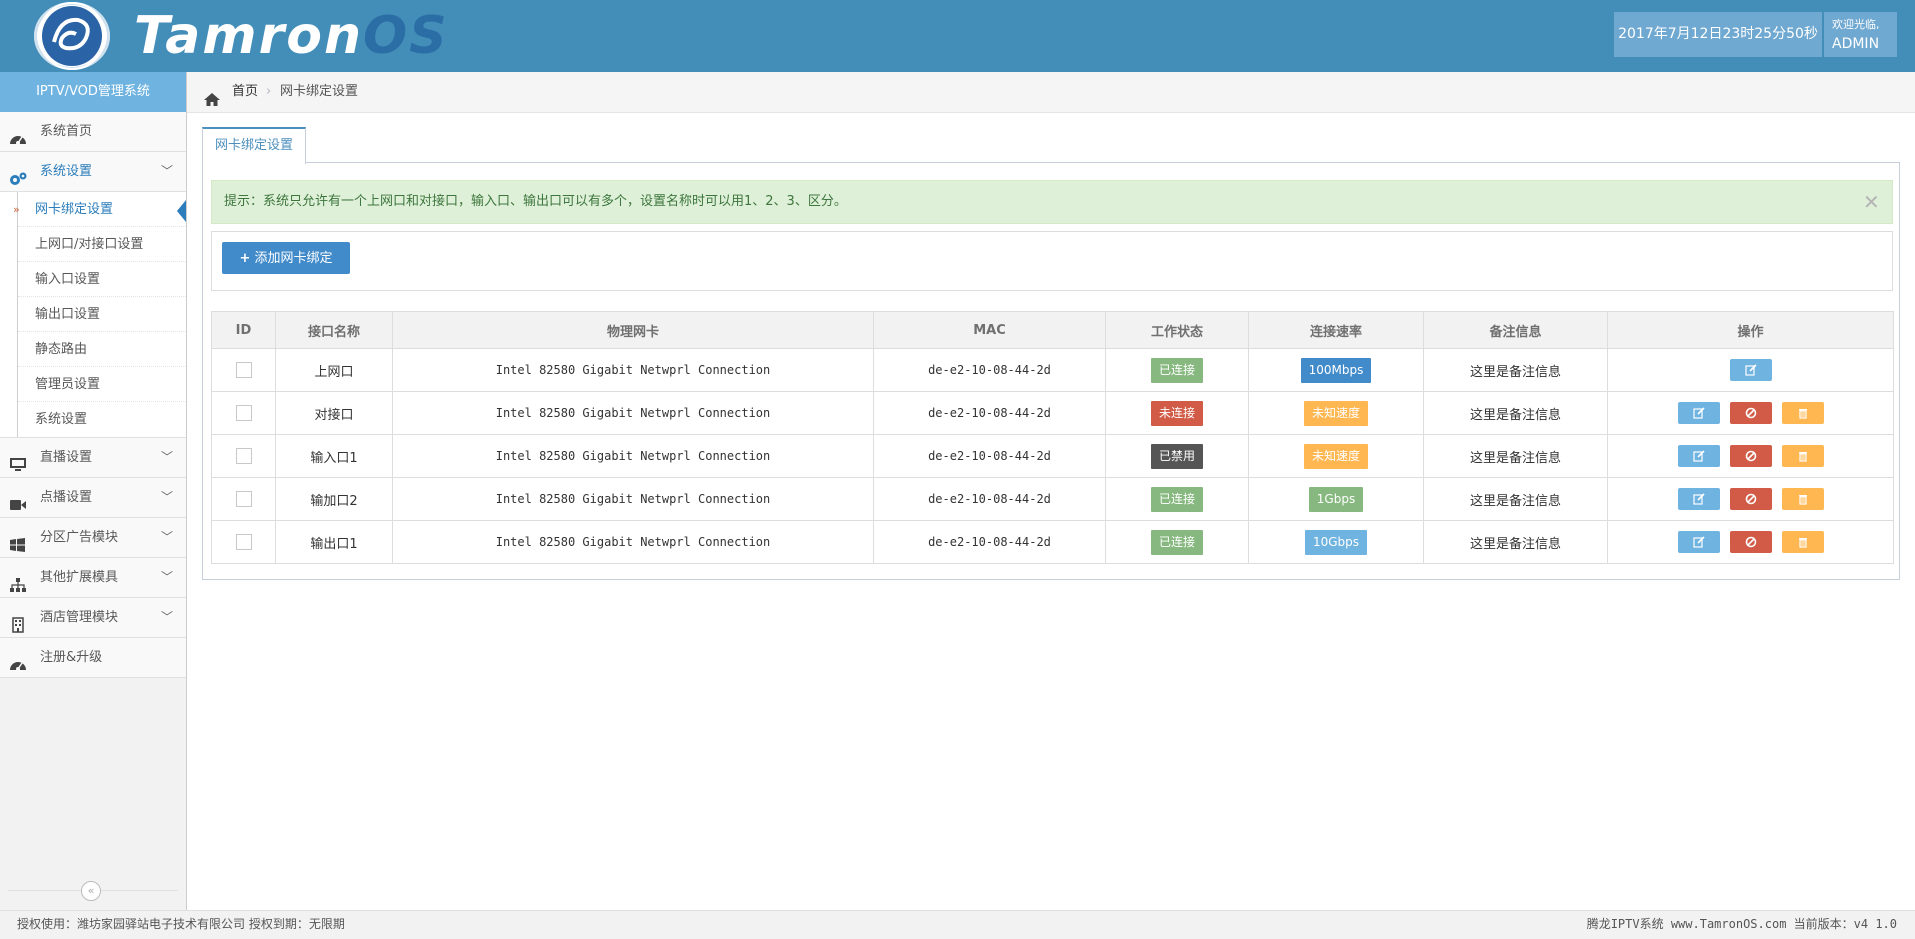 This screenshot has width=1915, height=939. Describe the element at coordinates (93, 578) in the screenshot. I see `sidebar-item-extensions: 其他扩展模具 ﹀` at that location.